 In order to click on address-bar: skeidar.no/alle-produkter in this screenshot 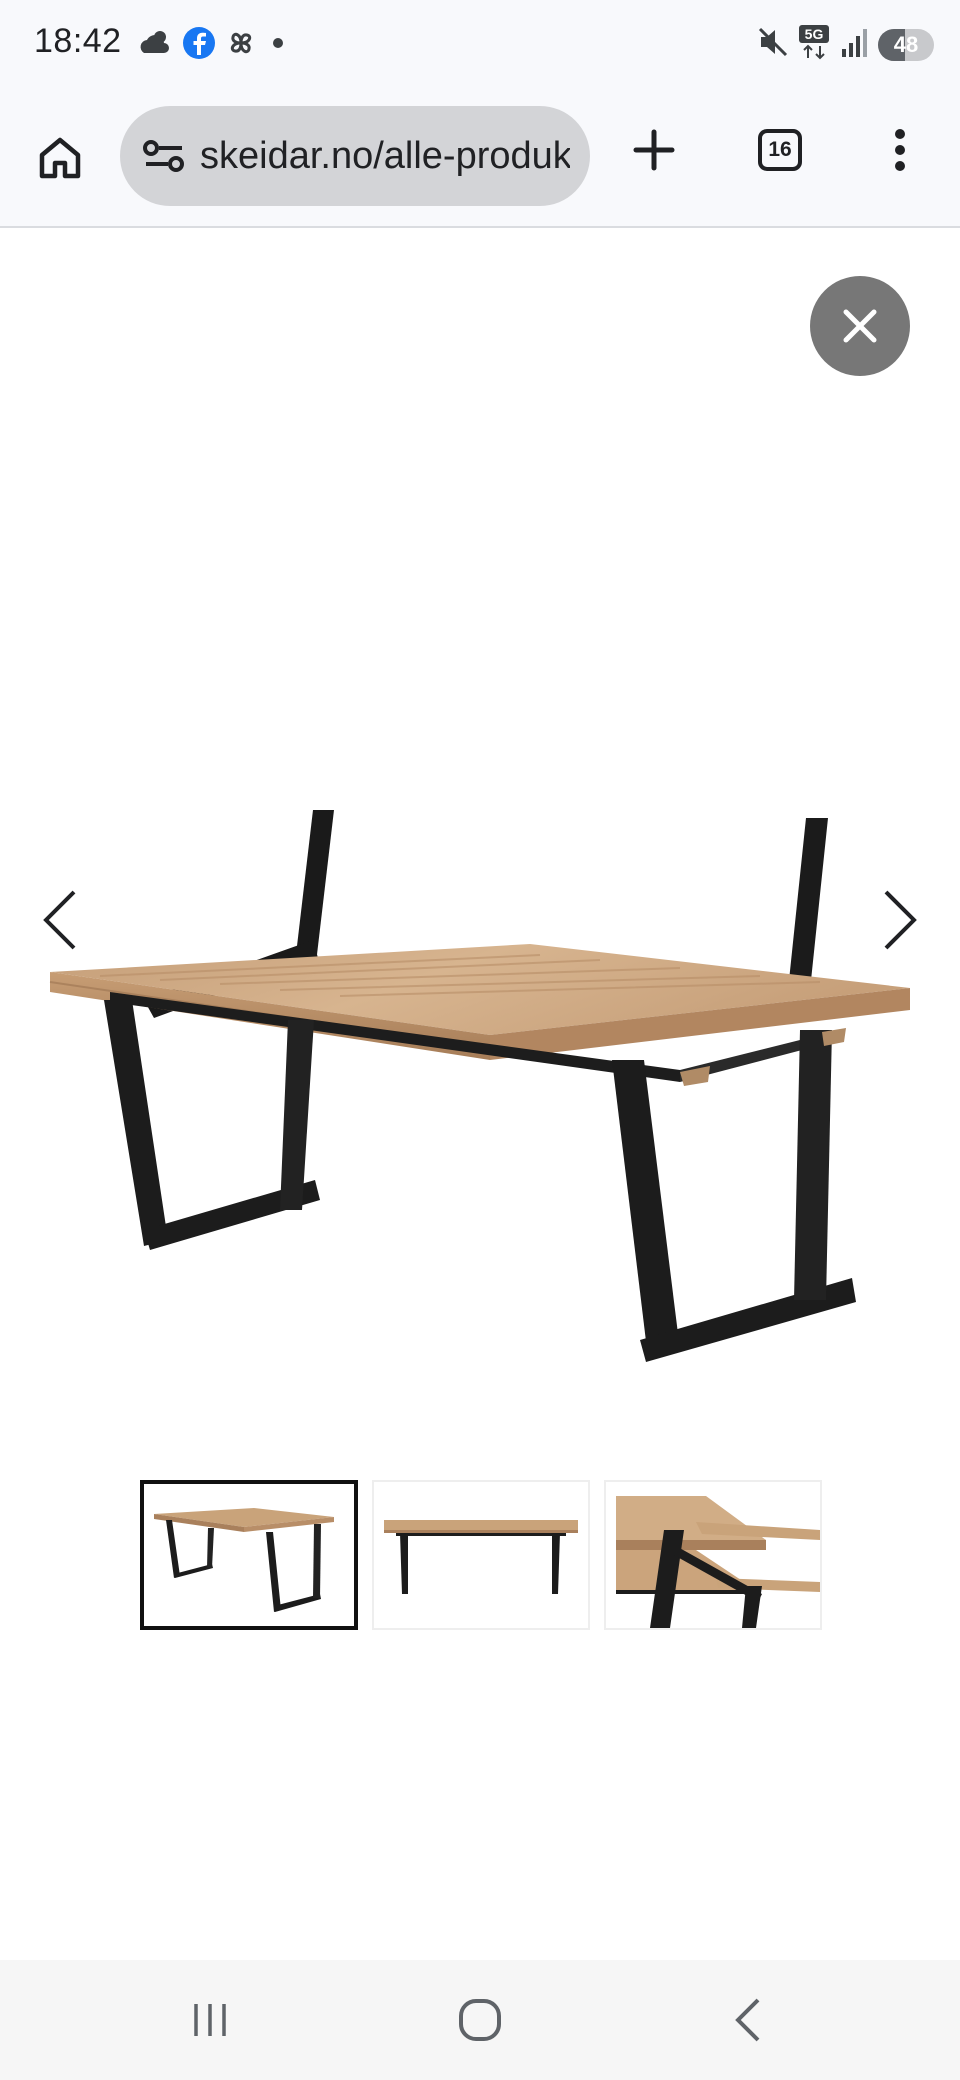, I will do `click(355, 156)`.